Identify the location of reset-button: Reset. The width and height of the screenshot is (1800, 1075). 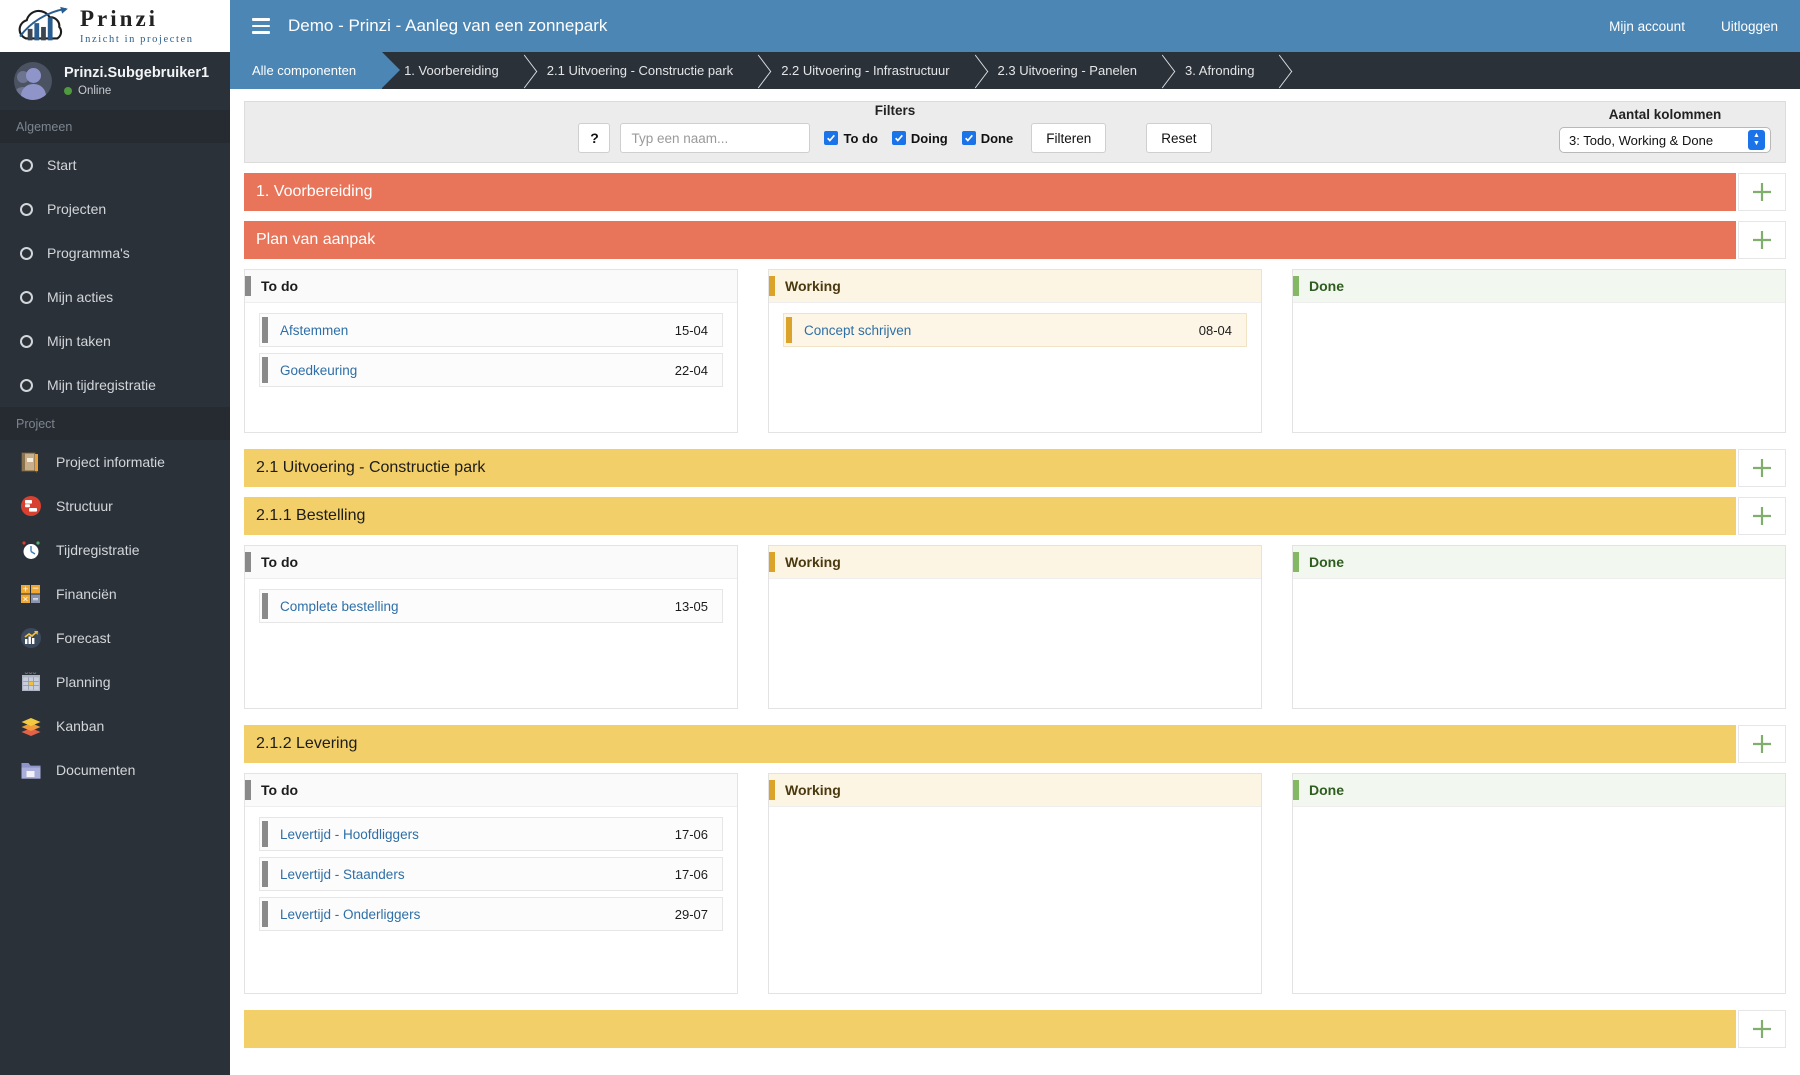
(1179, 138).